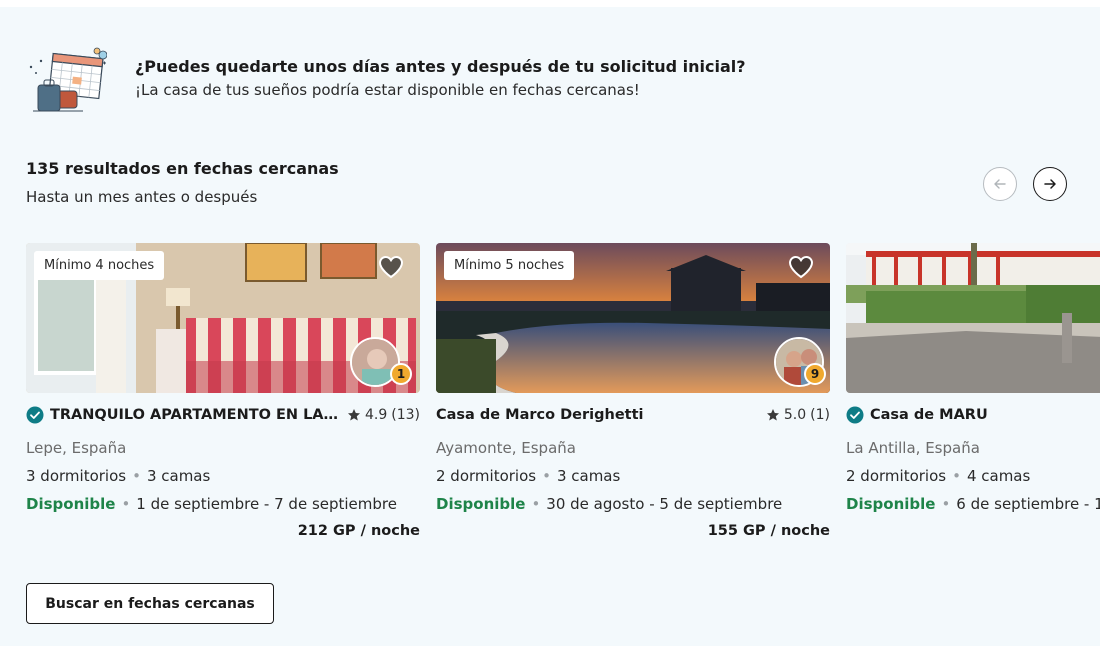 This screenshot has width=1100, height=646. I want to click on listing-rooms: 3 dormitorios • 3 camas, so click(118, 476).